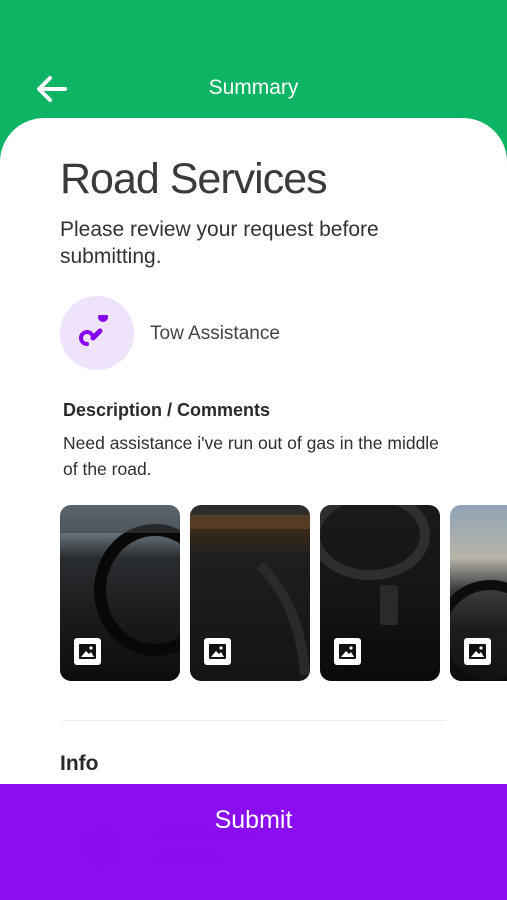  What do you see at coordinates (215, 333) in the screenshot?
I see `service-name: Tow Assistance` at bounding box center [215, 333].